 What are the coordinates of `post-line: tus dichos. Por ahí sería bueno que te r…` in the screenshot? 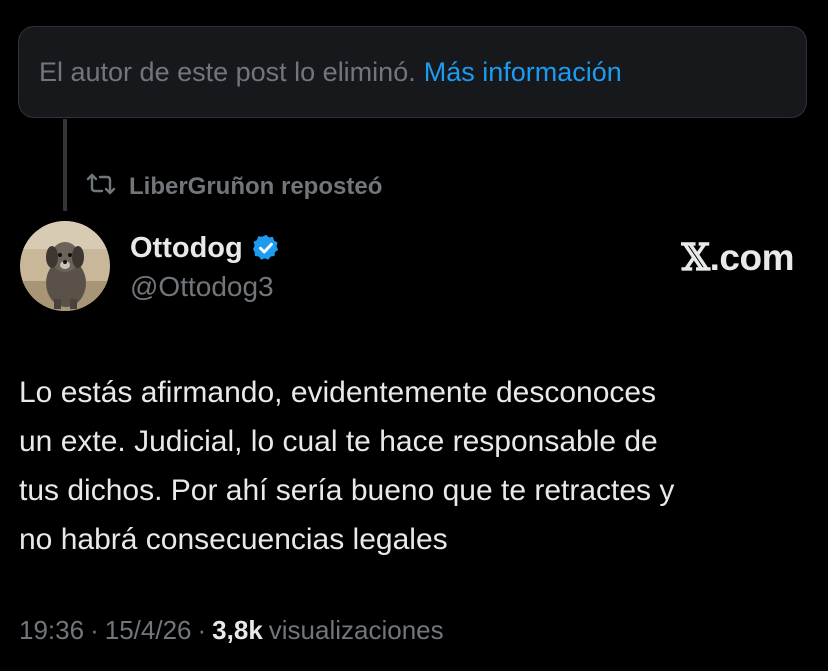 It's located at (347, 490).